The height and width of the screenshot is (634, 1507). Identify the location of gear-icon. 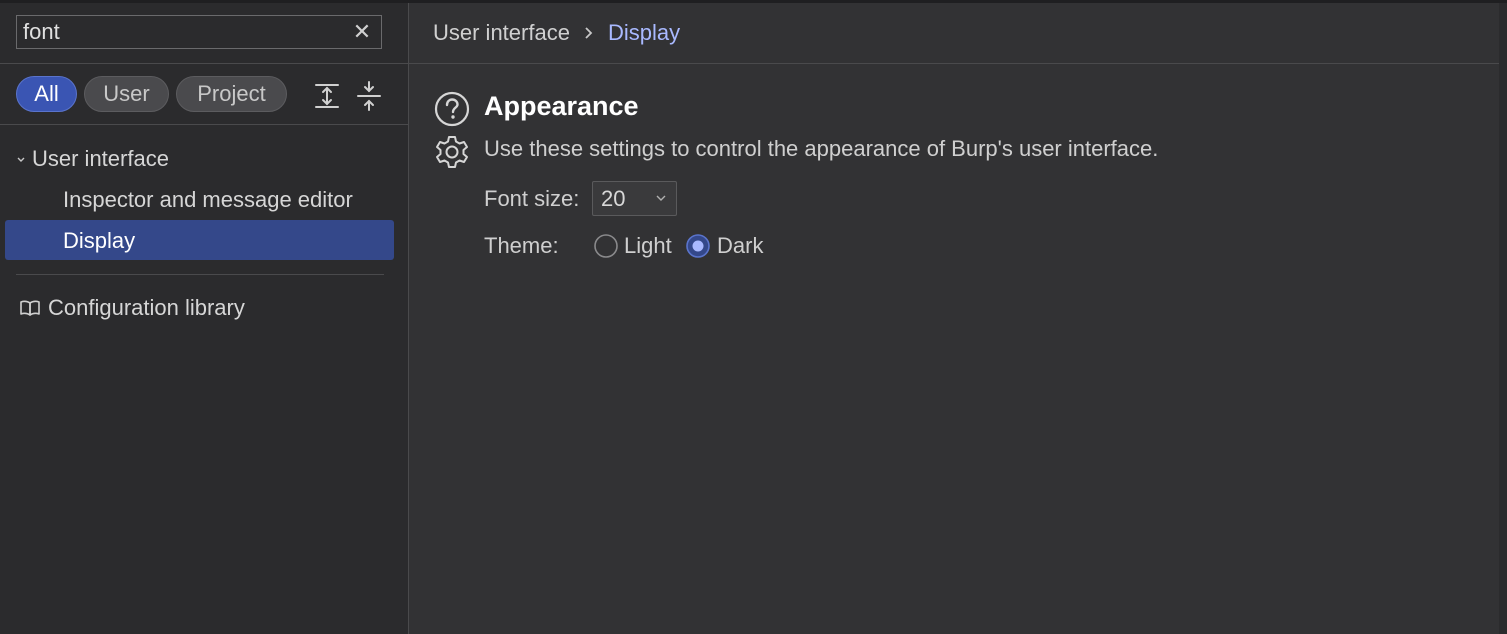
(452, 152).